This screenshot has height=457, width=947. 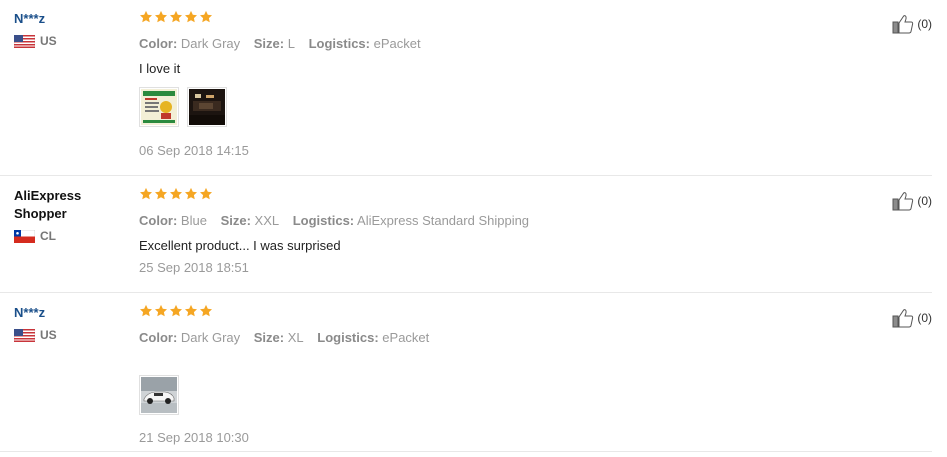 What do you see at coordinates (194, 150) in the screenshot?
I see `review-date: 06 Sep 2018 14:15` at bounding box center [194, 150].